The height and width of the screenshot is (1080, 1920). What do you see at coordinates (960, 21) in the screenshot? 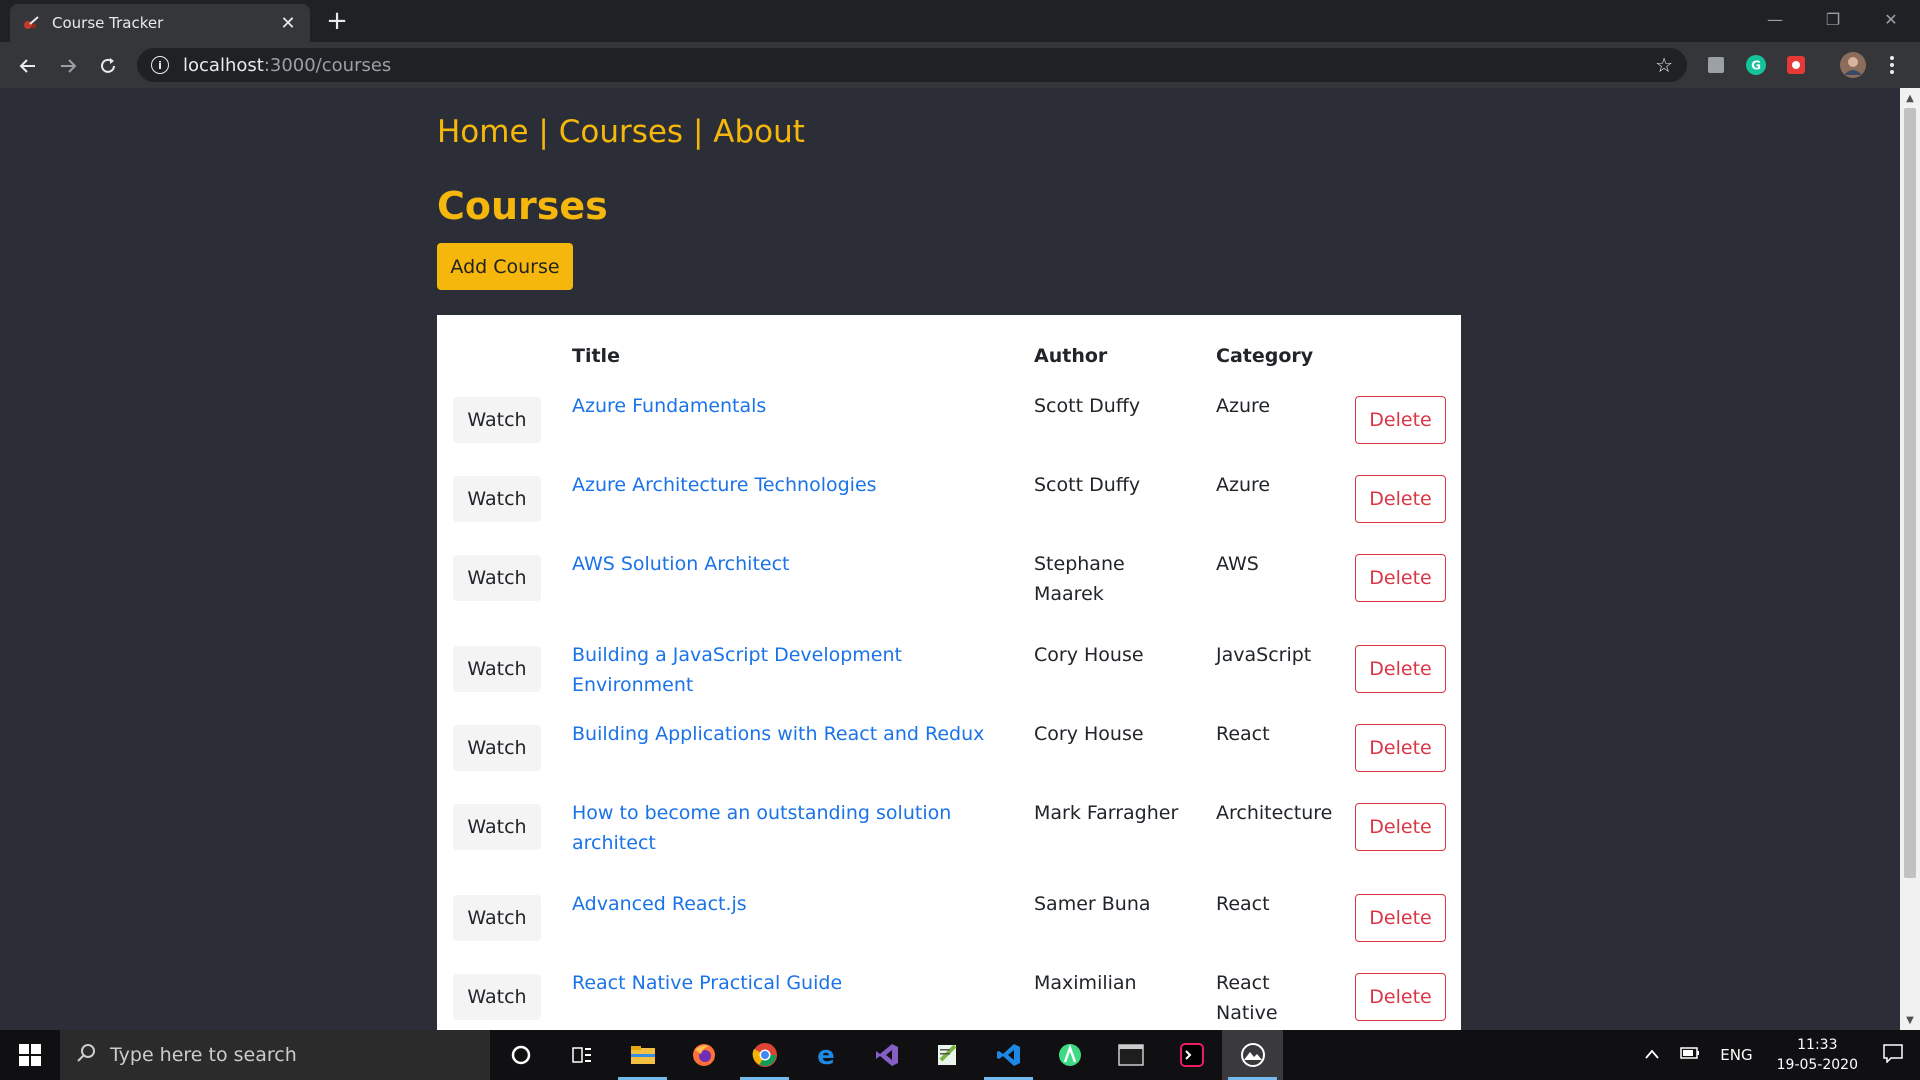
I see `browser-tab-bar: Course Tracker ✕ + — ❐ ✕` at bounding box center [960, 21].